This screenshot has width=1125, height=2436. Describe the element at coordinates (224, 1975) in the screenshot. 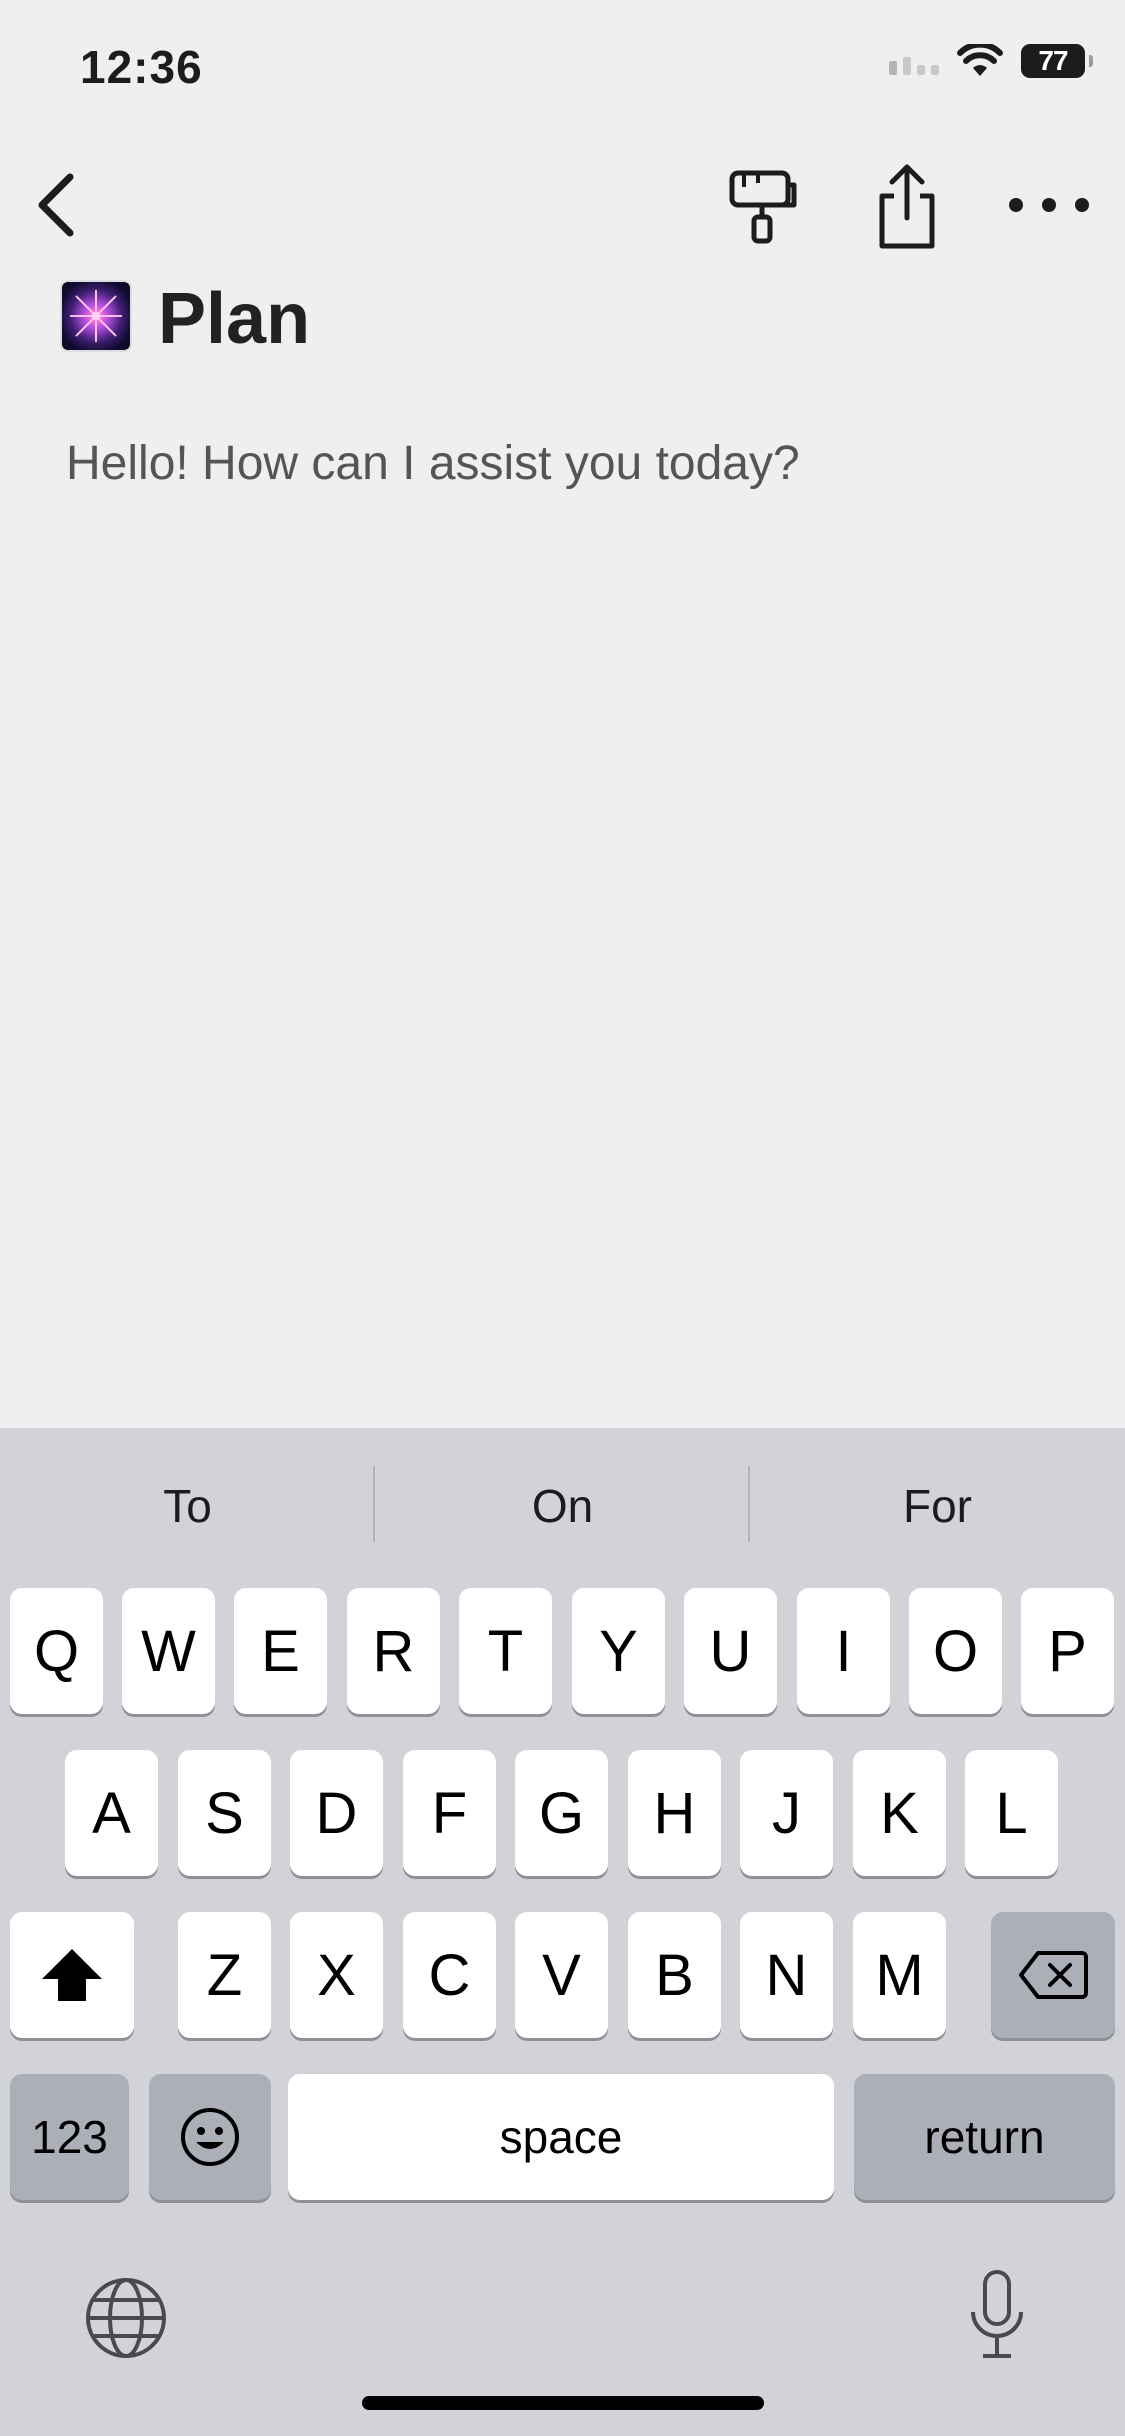

I see `key-z: Z` at that location.